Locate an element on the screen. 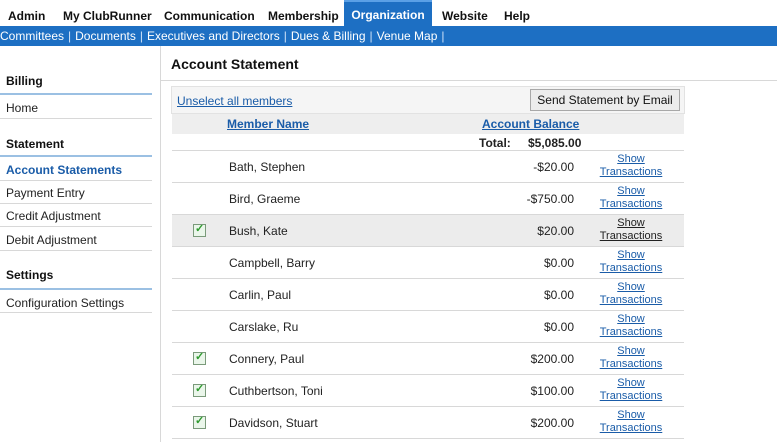  tab-help: Help is located at coordinates (517, 13).